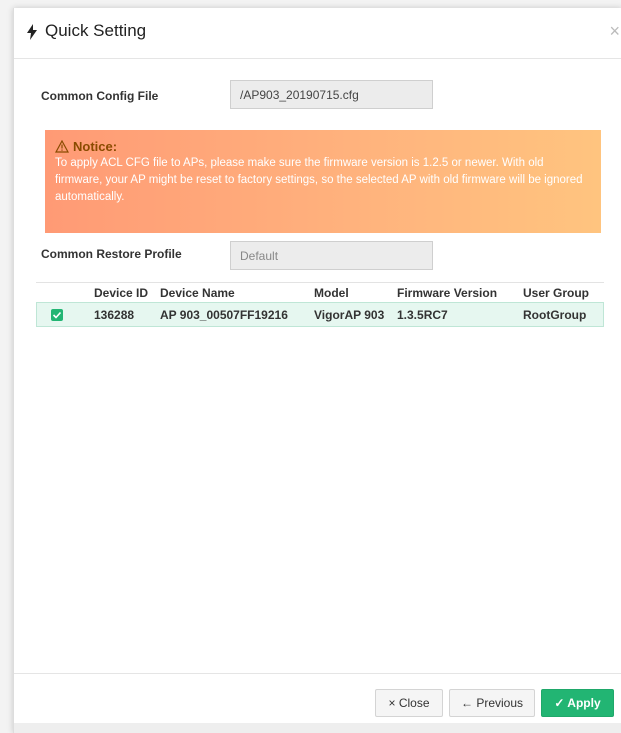  What do you see at coordinates (96, 30) in the screenshot?
I see `dialog-title: Quick Setting` at bounding box center [96, 30].